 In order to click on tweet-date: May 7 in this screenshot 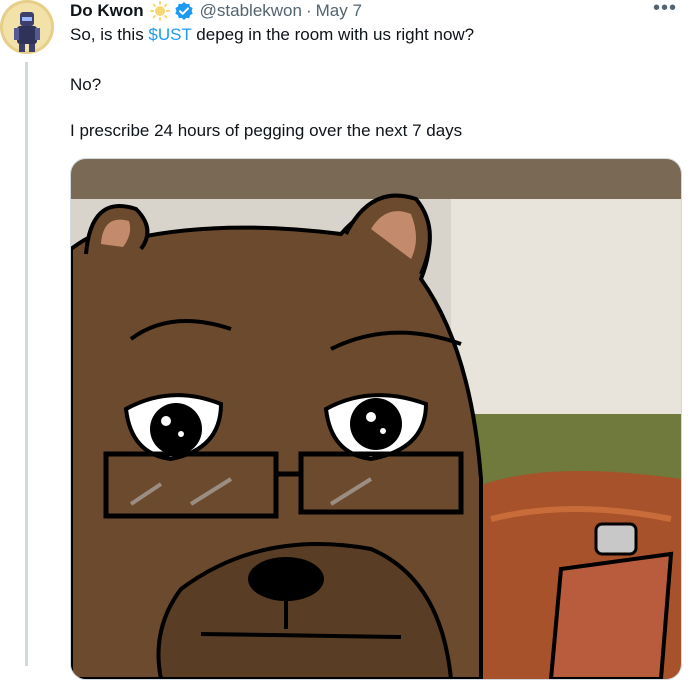, I will do `click(339, 11)`.